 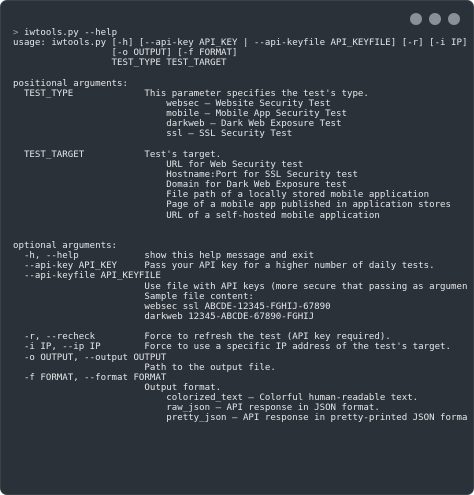 I want to click on output-line: TEST_TARGET Test's target., so click(x=117, y=154).